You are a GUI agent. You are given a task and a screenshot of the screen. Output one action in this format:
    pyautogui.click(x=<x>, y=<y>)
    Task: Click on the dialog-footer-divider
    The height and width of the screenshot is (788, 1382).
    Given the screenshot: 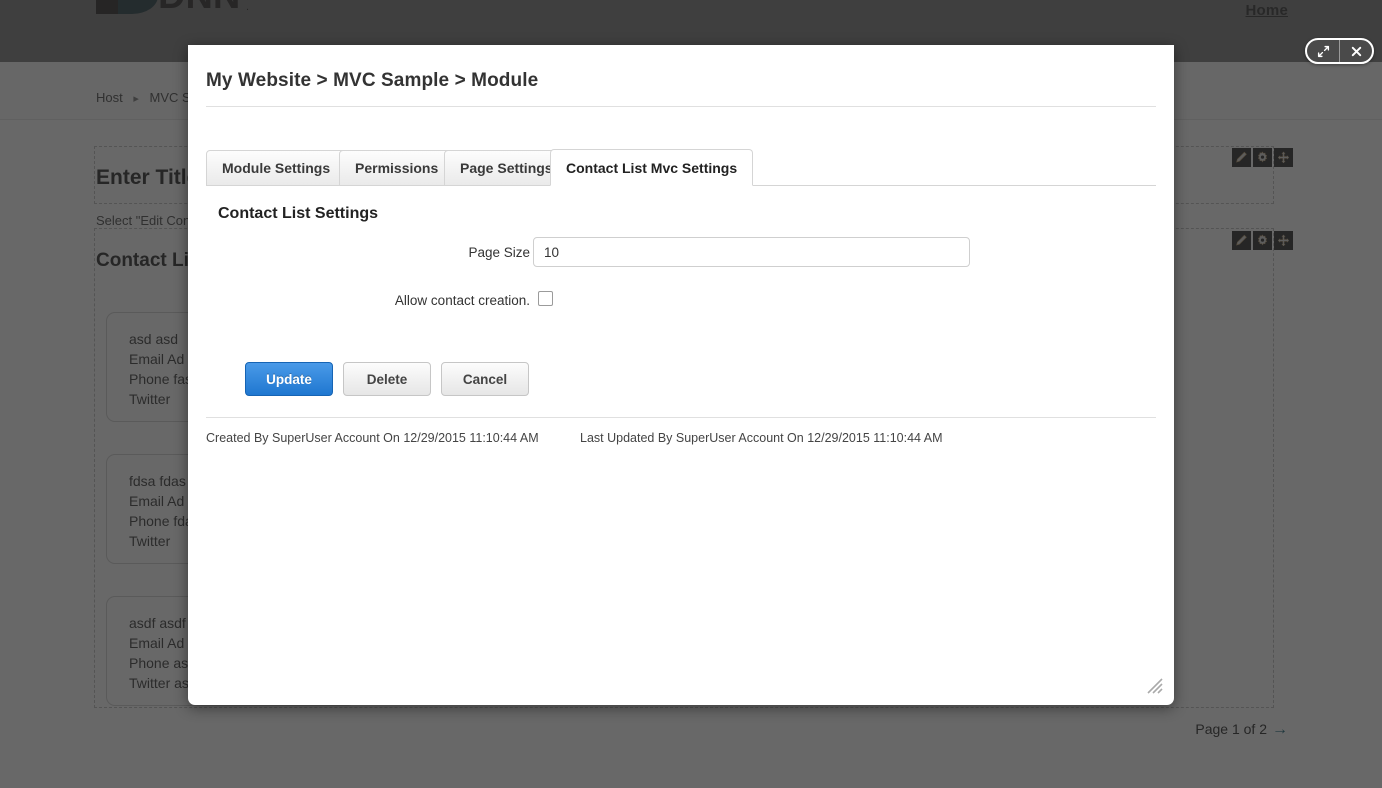 What is the action you would take?
    pyautogui.click(x=681, y=417)
    